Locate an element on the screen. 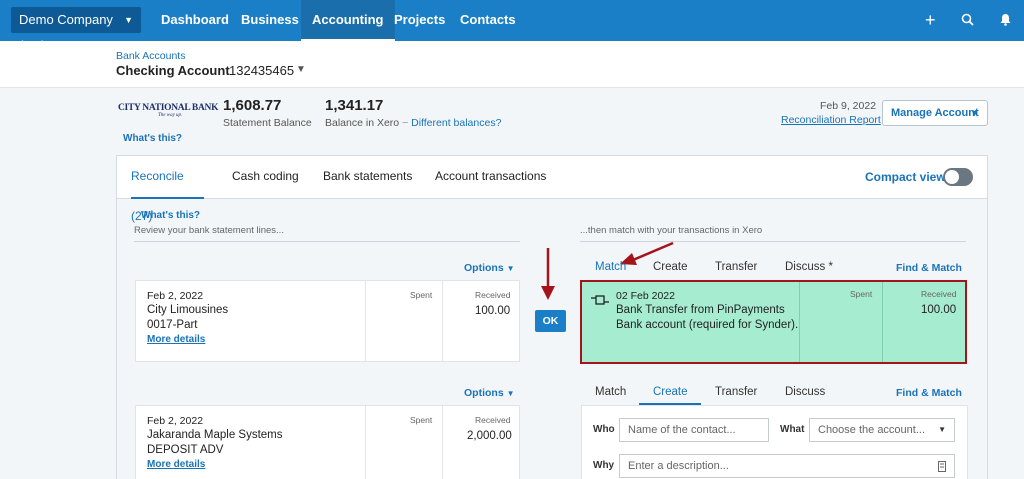 Image resolution: width=1024 pixels, height=479 pixels. manage-account-button: Manage Account ▼ is located at coordinates (935, 113).